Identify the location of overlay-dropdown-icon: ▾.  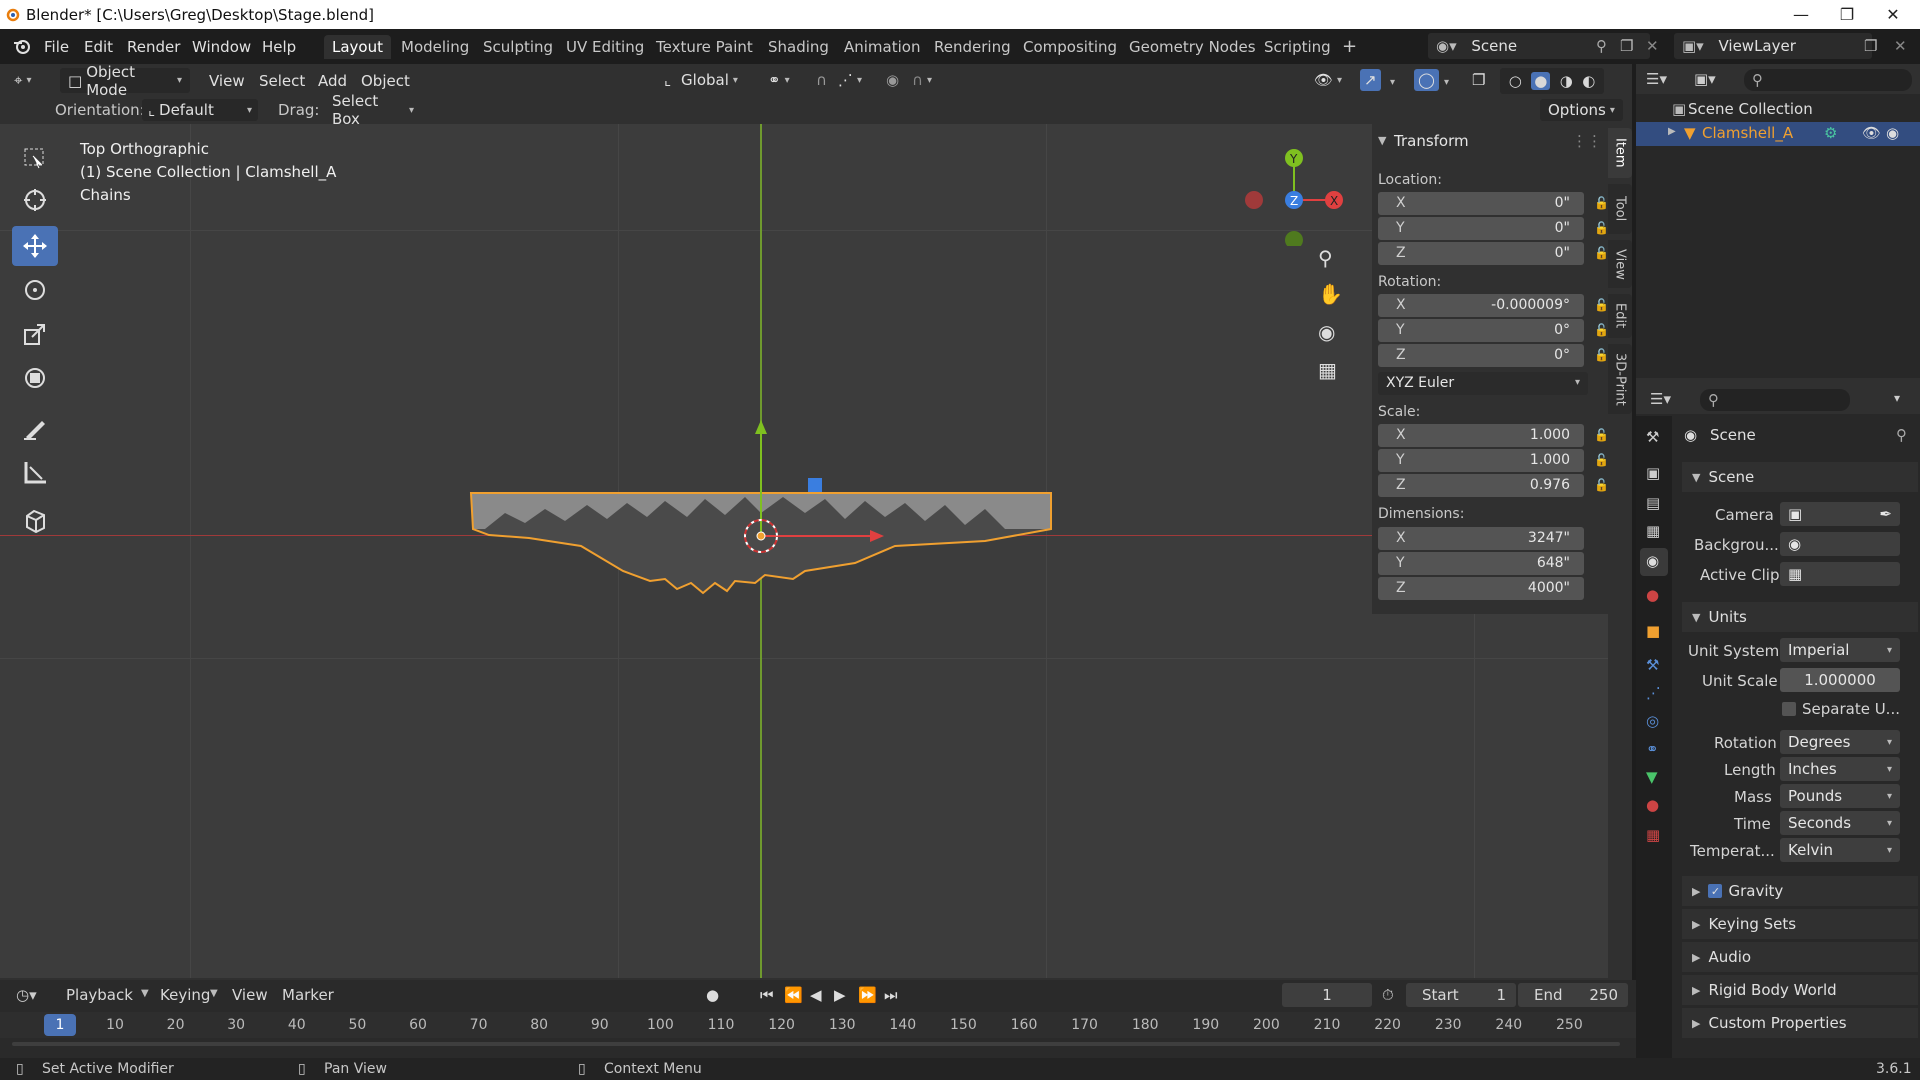
(1446, 82).